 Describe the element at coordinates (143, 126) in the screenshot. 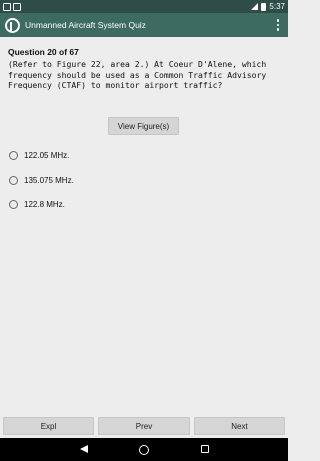

I see `view-figure-button: View Figure(s)` at that location.